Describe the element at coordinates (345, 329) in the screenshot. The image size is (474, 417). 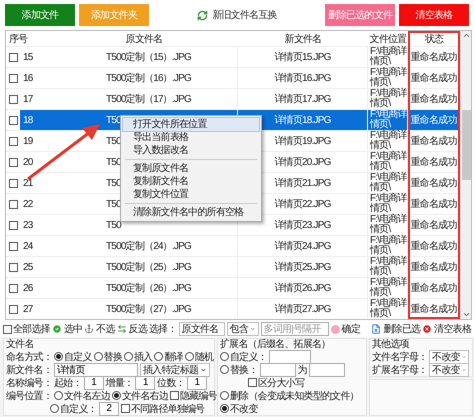
I see `confirm-button: 确定` at that location.